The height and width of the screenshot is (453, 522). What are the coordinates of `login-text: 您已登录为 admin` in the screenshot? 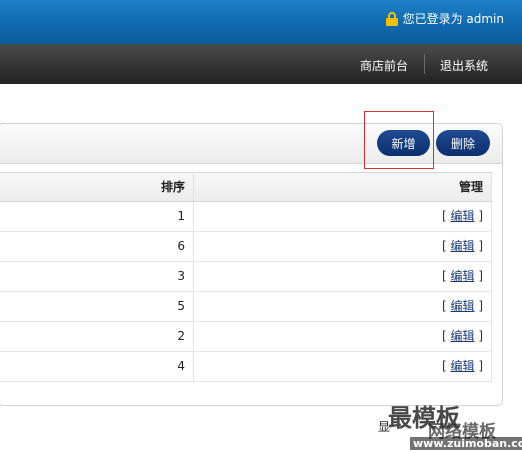 It's located at (453, 19).